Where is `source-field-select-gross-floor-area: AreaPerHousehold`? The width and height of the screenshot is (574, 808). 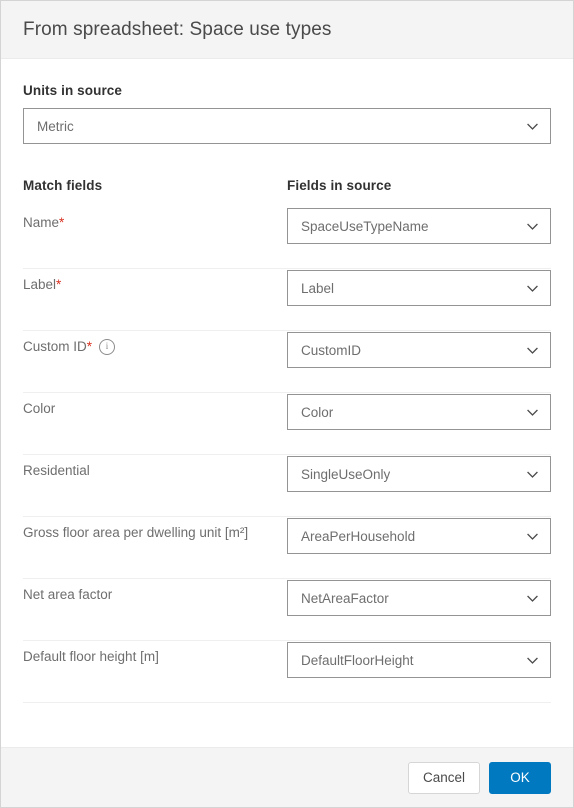 source-field-select-gross-floor-area: AreaPerHousehold is located at coordinates (419, 536).